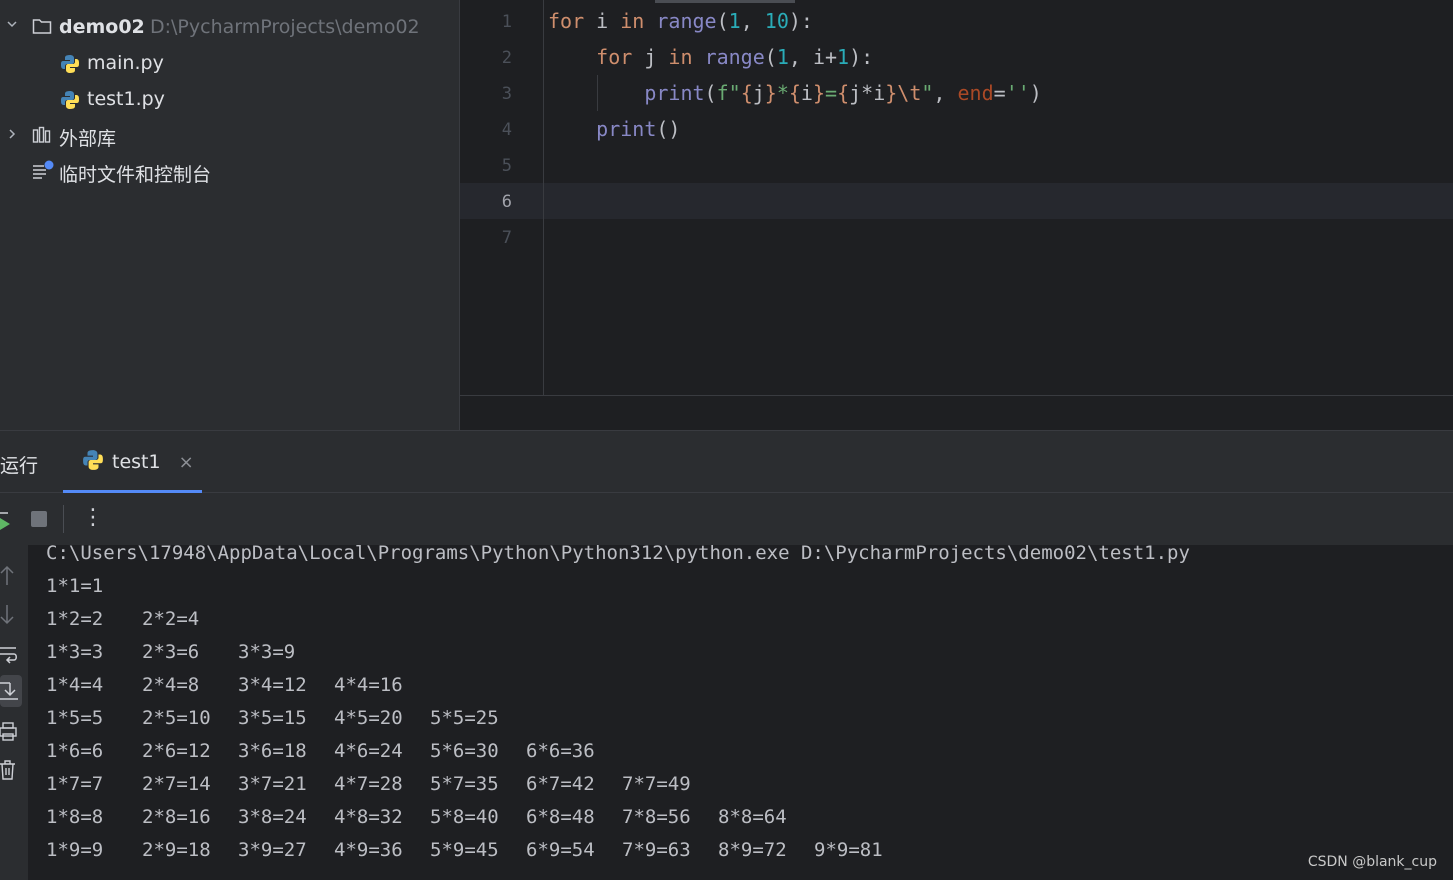  Describe the element at coordinates (75, 850) in the screenshot. I see `console-output-cell: 1*9=9` at that location.